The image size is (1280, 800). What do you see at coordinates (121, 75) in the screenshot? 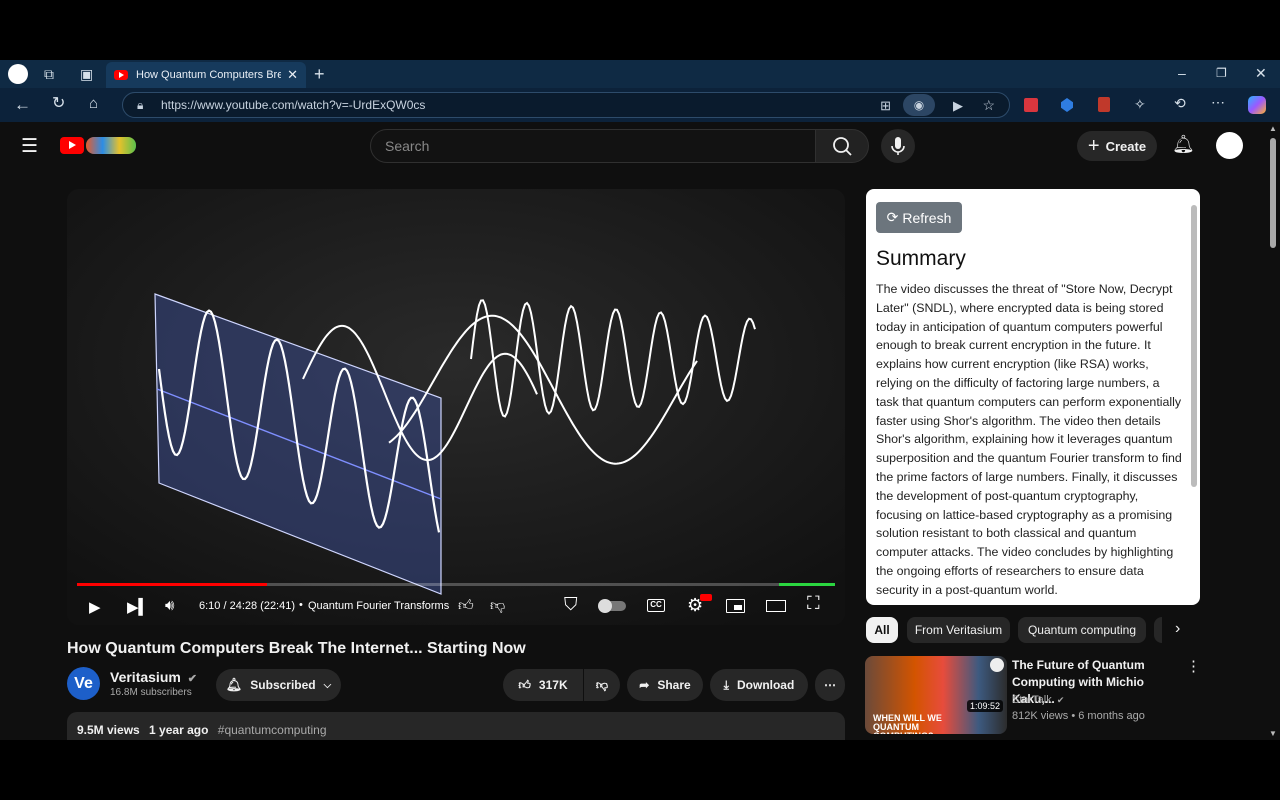
I see `youtube-favicon-icon` at bounding box center [121, 75].